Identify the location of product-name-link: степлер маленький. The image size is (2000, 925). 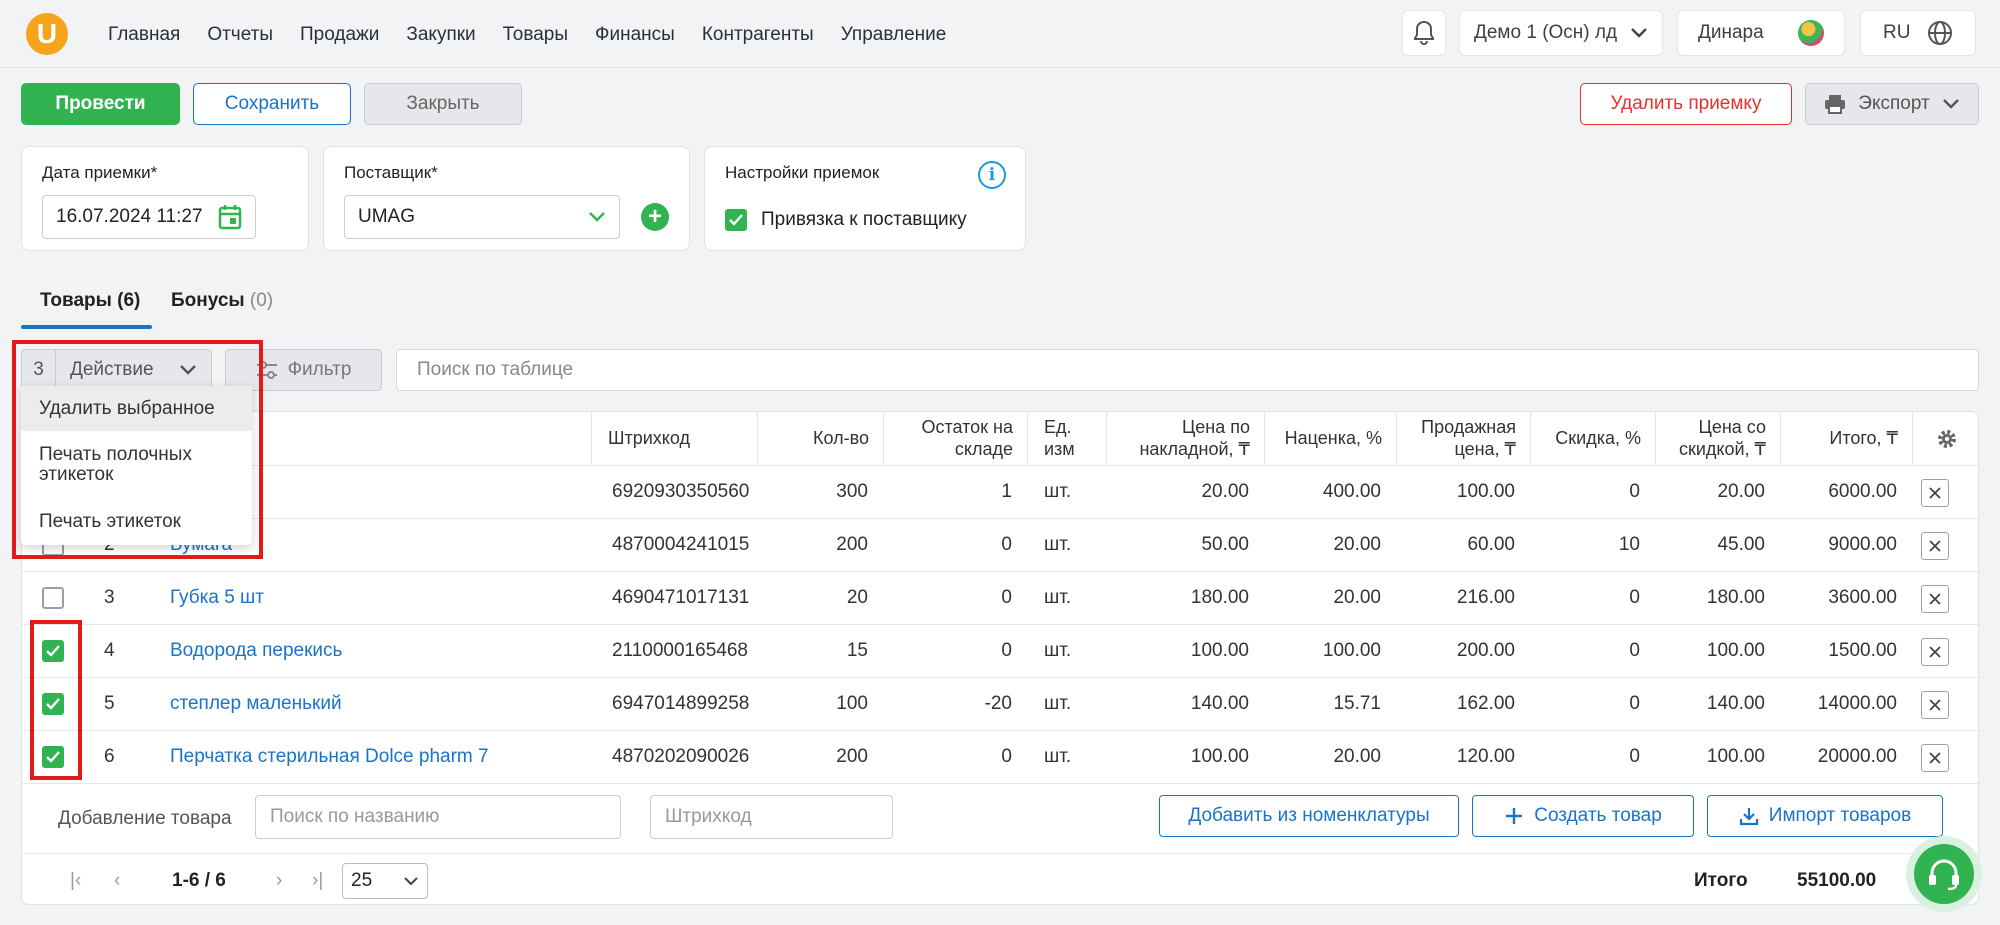
(256, 704).